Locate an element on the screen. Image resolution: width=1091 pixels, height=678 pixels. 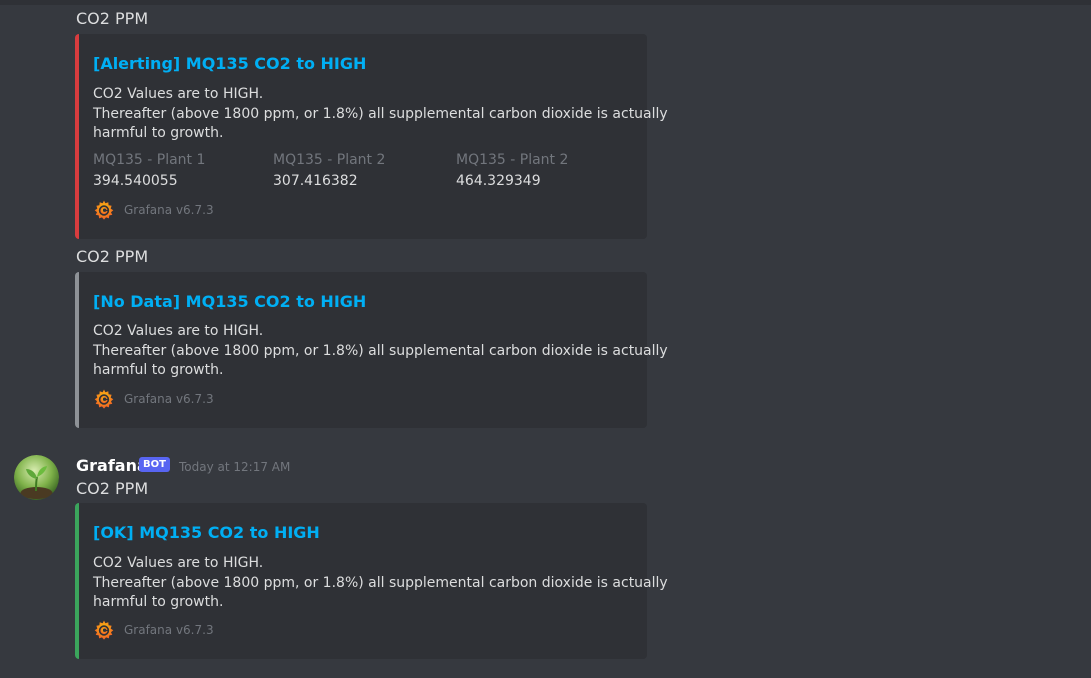
embed-title-link: [No Data] MQ135 CO2 to HIGH is located at coordinates (229, 301).